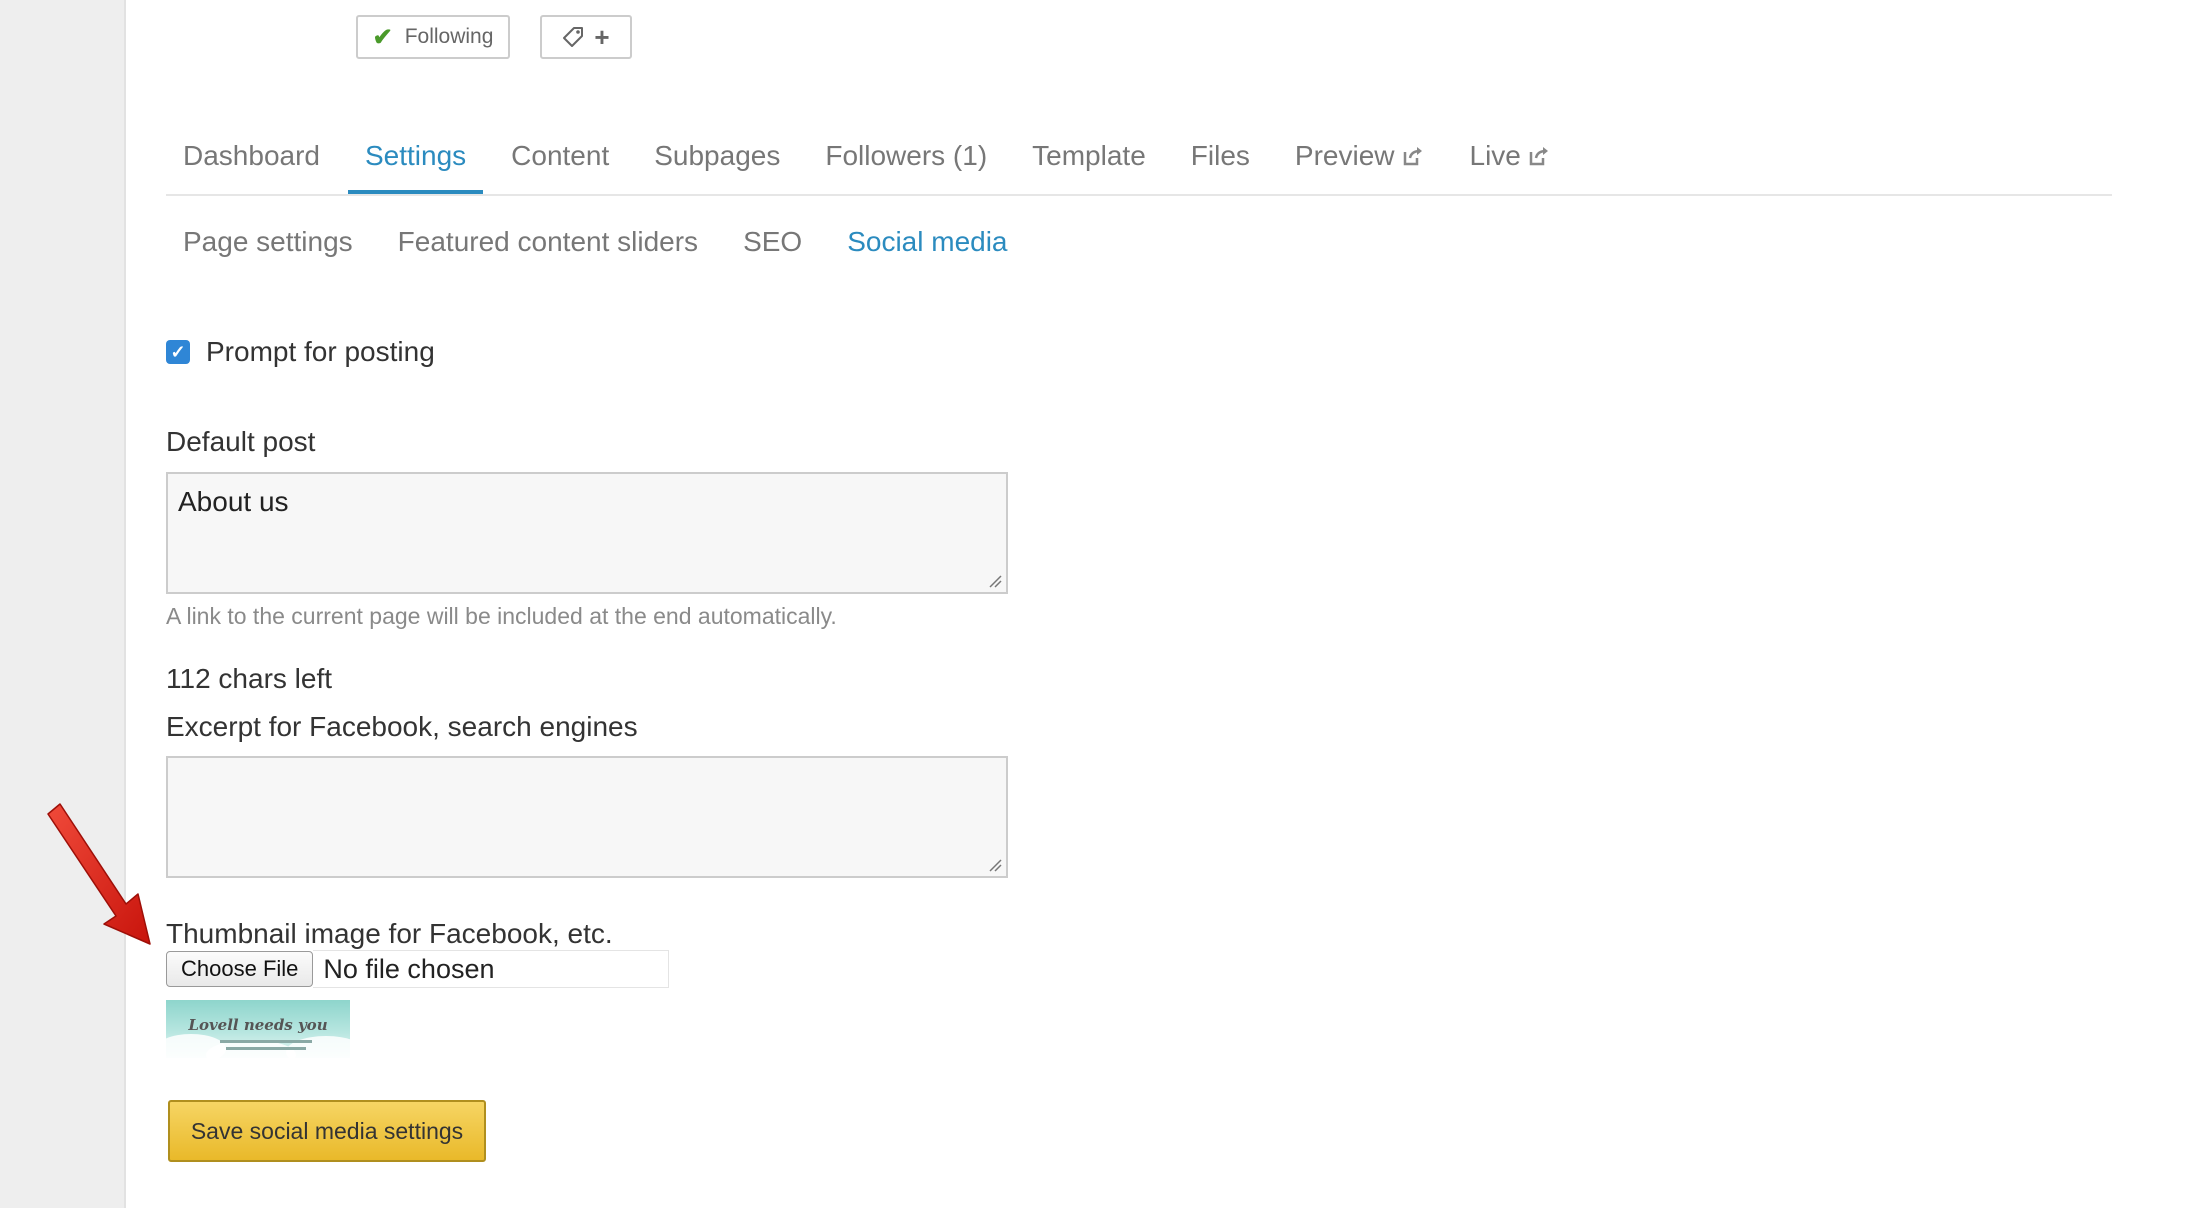  I want to click on prompt-for-posting-row: ✓ Prompt for posting, so click(300, 352).